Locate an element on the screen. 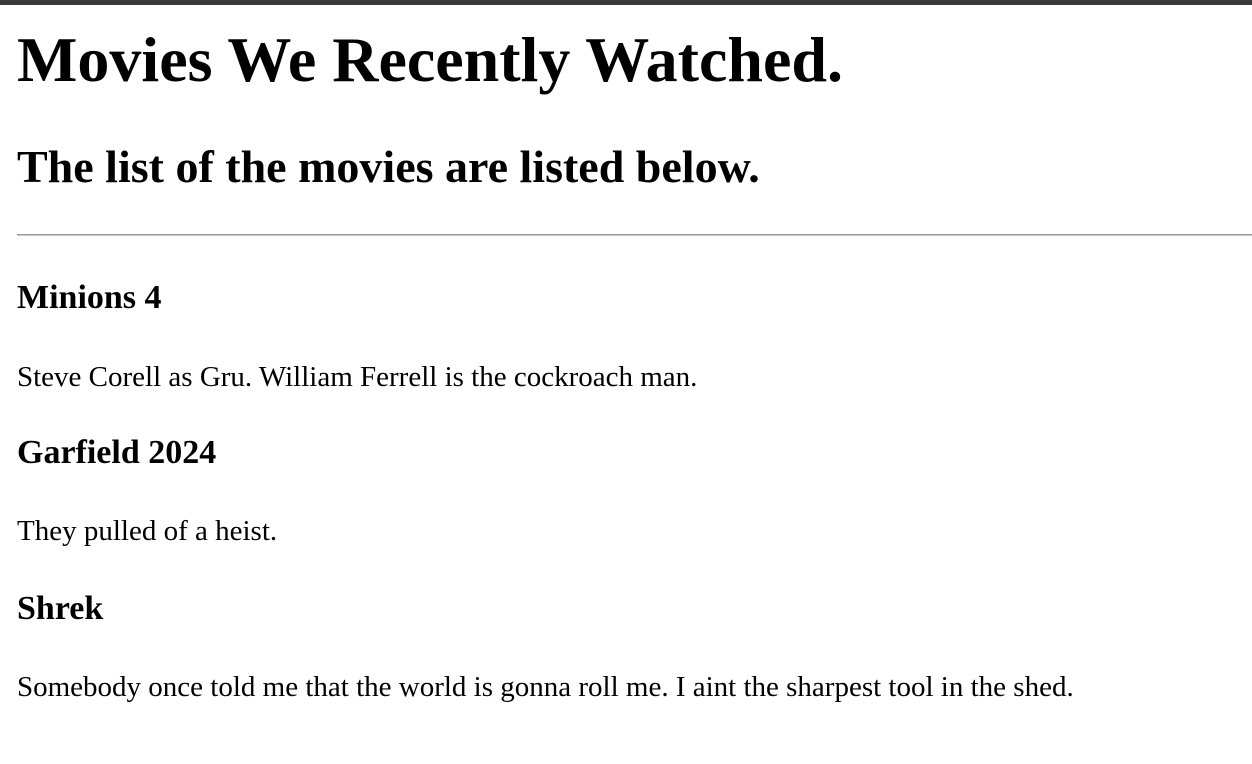 This screenshot has height=764, width=1252. horizontal-divider is located at coordinates (634, 235).